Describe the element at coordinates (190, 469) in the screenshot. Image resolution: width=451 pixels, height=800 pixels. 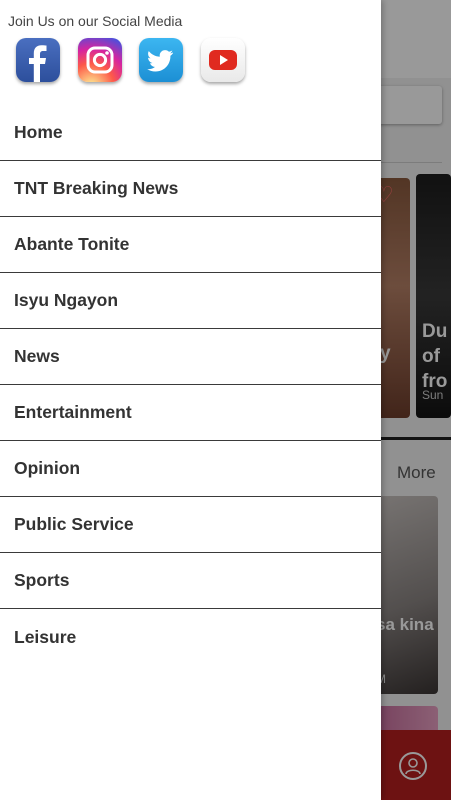
I see `menu-item-opinion: Opinion` at that location.